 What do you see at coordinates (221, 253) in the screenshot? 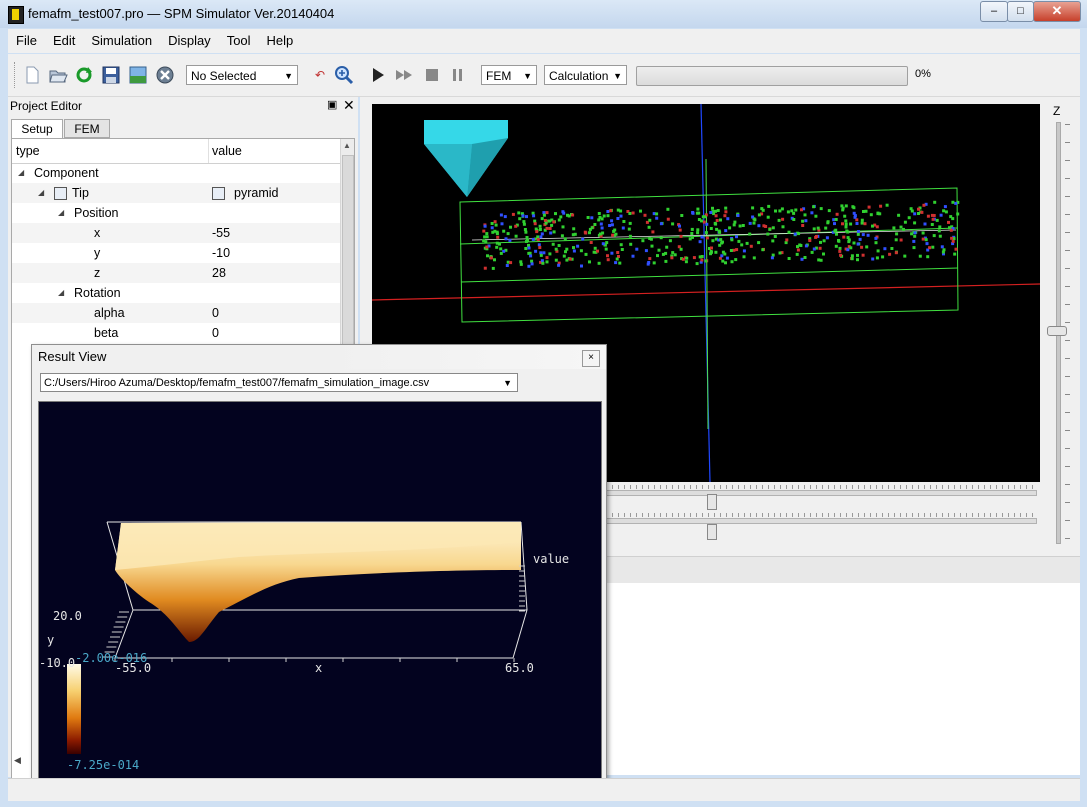
I see `tree-row-value: -10` at bounding box center [221, 253].